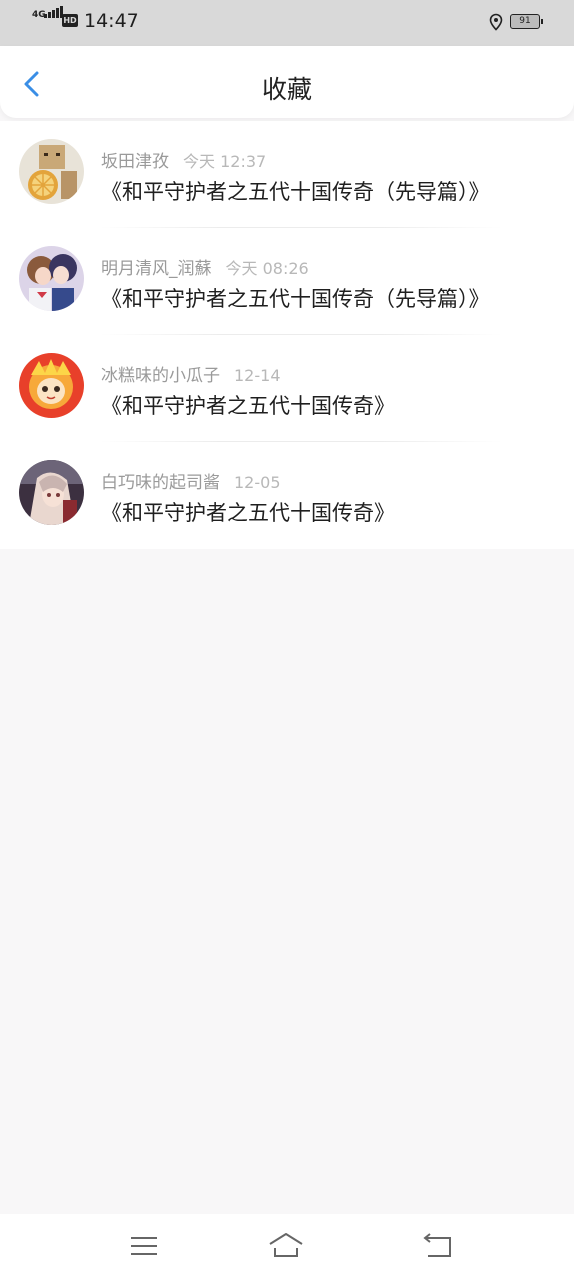 The height and width of the screenshot is (1280, 574). Describe the element at coordinates (438, 1246) in the screenshot. I see `back-icon` at that location.